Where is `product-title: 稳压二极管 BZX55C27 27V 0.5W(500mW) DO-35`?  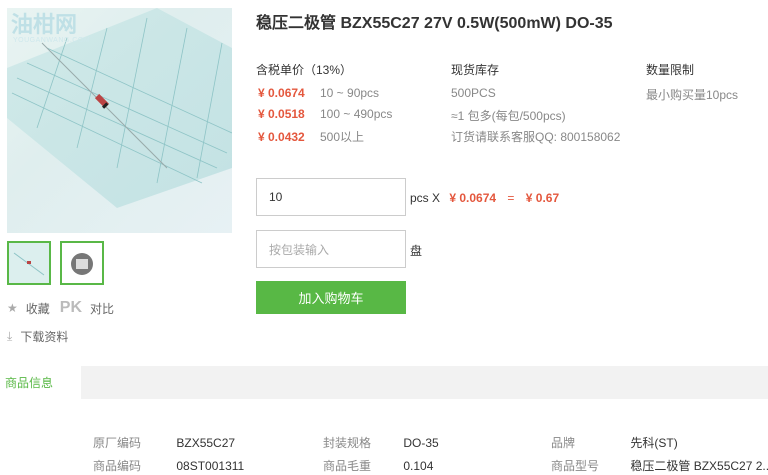
product-title: 稳压二极管 BZX55C27 27V 0.5W(500mW) DO-35 is located at coordinates (434, 23).